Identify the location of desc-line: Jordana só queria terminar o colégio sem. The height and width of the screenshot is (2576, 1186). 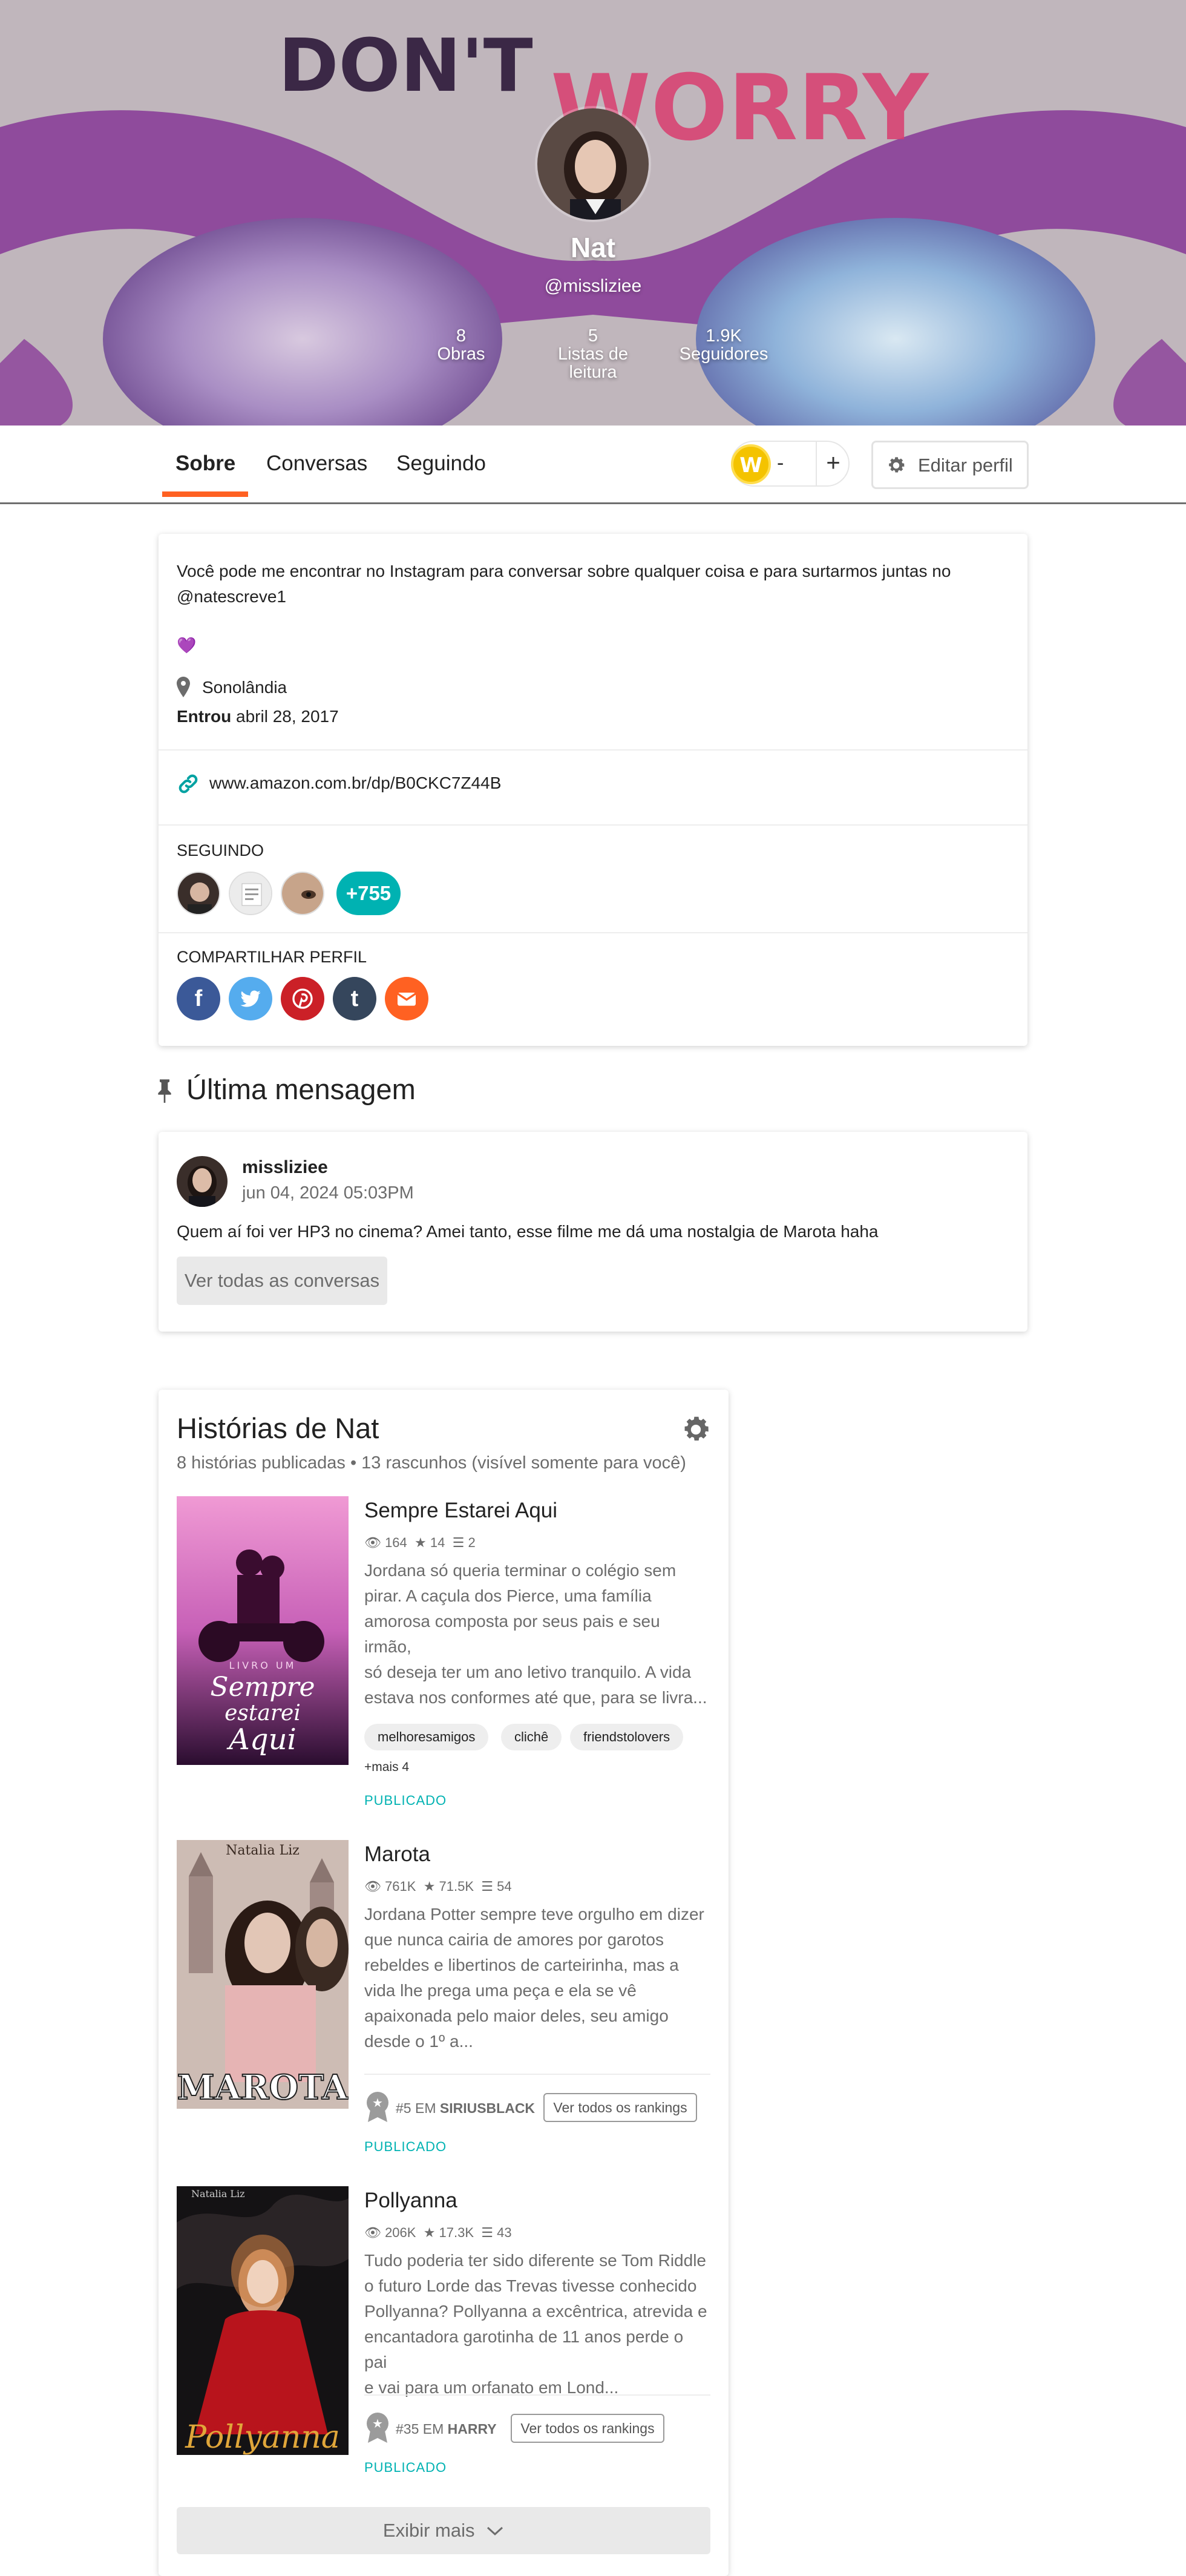
(520, 1570).